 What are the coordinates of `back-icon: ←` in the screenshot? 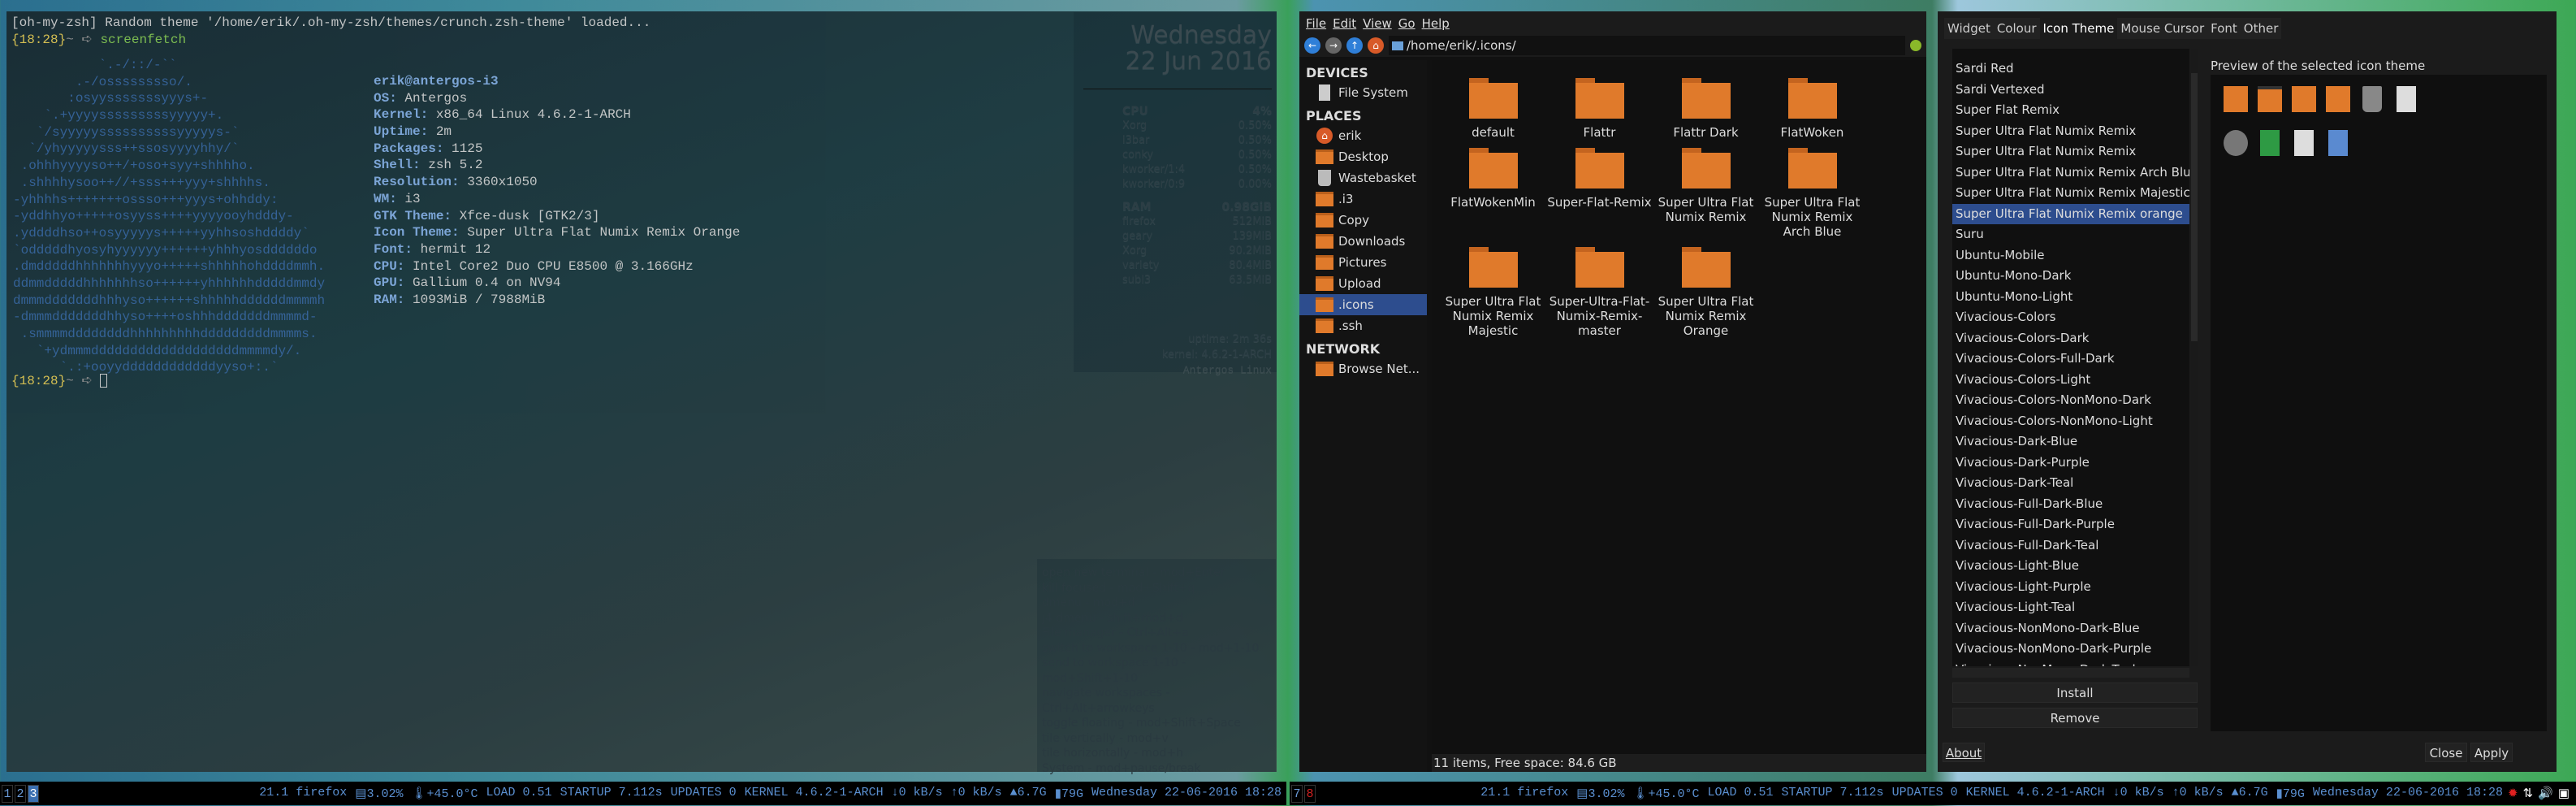 It's located at (1312, 45).